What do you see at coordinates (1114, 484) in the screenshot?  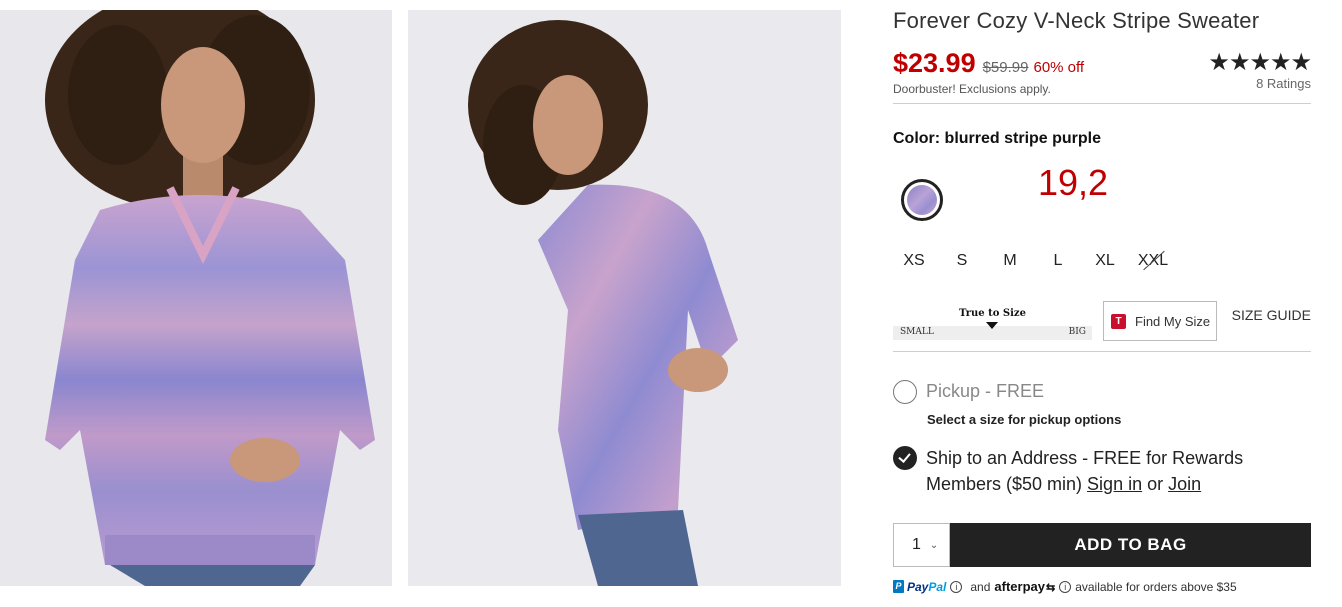 I see `sign-in-link: Sign in` at bounding box center [1114, 484].